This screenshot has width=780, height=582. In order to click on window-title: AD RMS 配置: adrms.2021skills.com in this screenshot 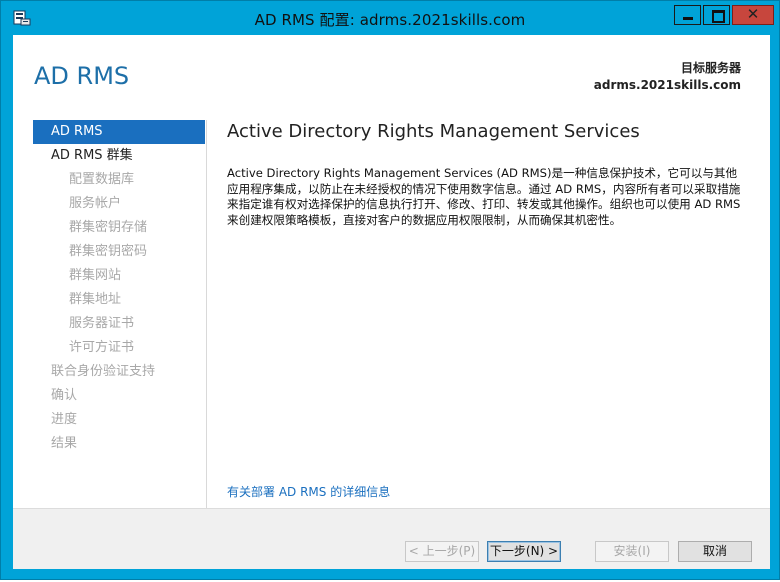, I will do `click(390, 20)`.